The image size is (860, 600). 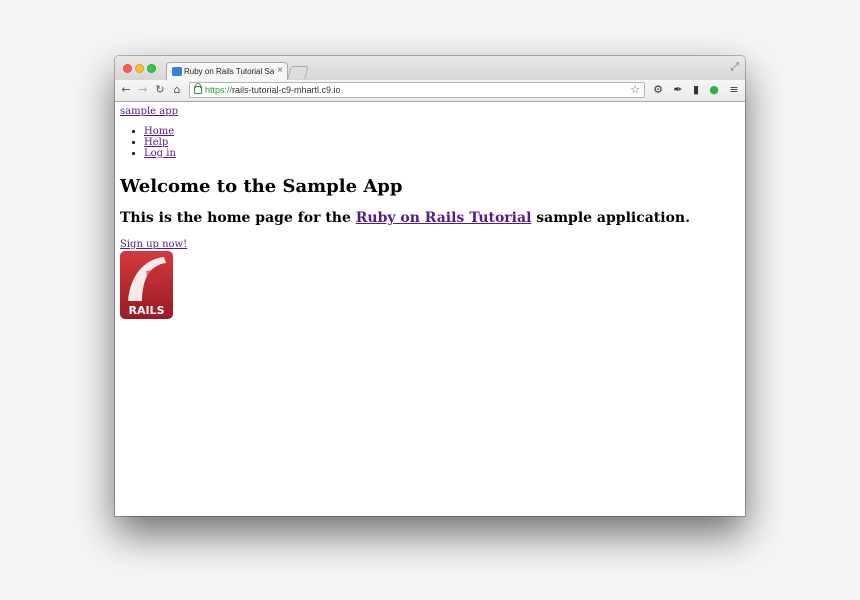 I want to click on site-nav: Home Help Log in, so click(x=148, y=142).